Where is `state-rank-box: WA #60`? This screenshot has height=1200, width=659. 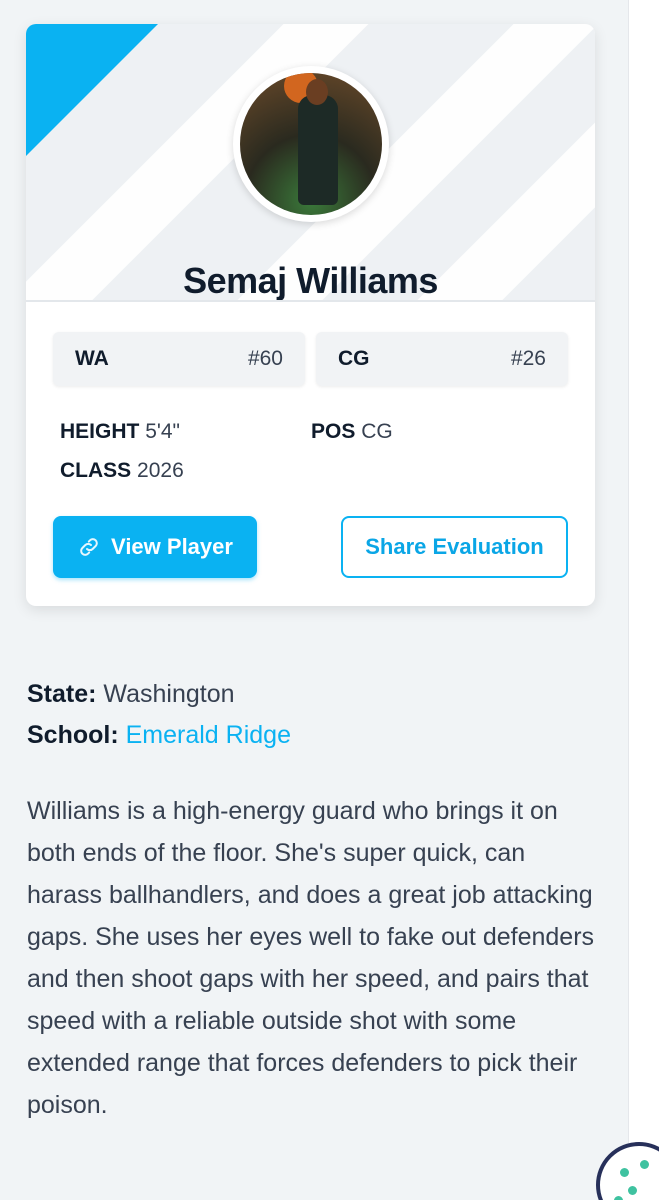 state-rank-box: WA #60 is located at coordinates (179, 359).